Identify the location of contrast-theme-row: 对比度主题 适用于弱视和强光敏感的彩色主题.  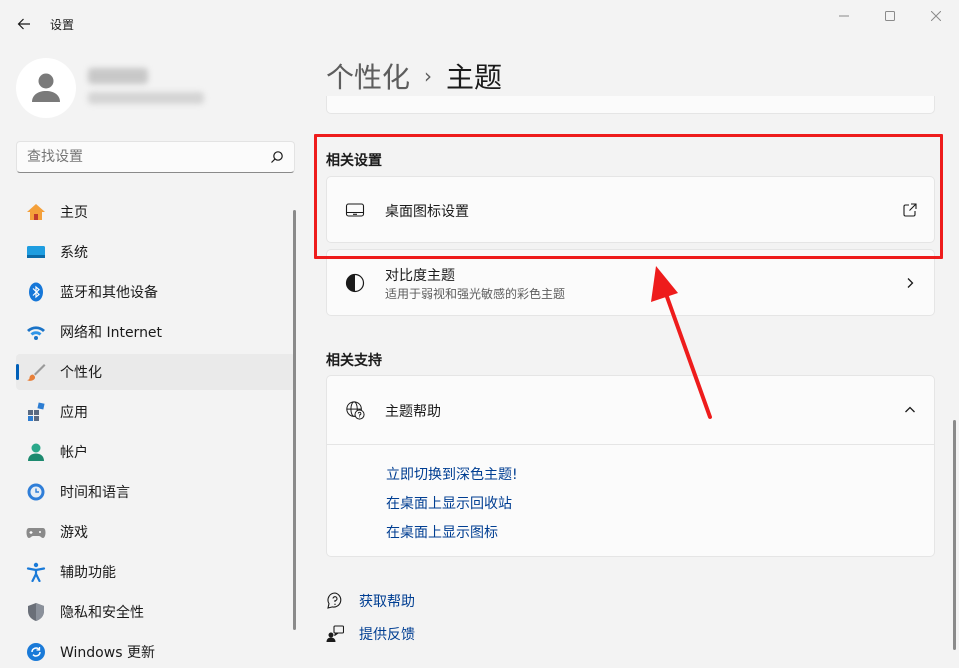
(630, 282).